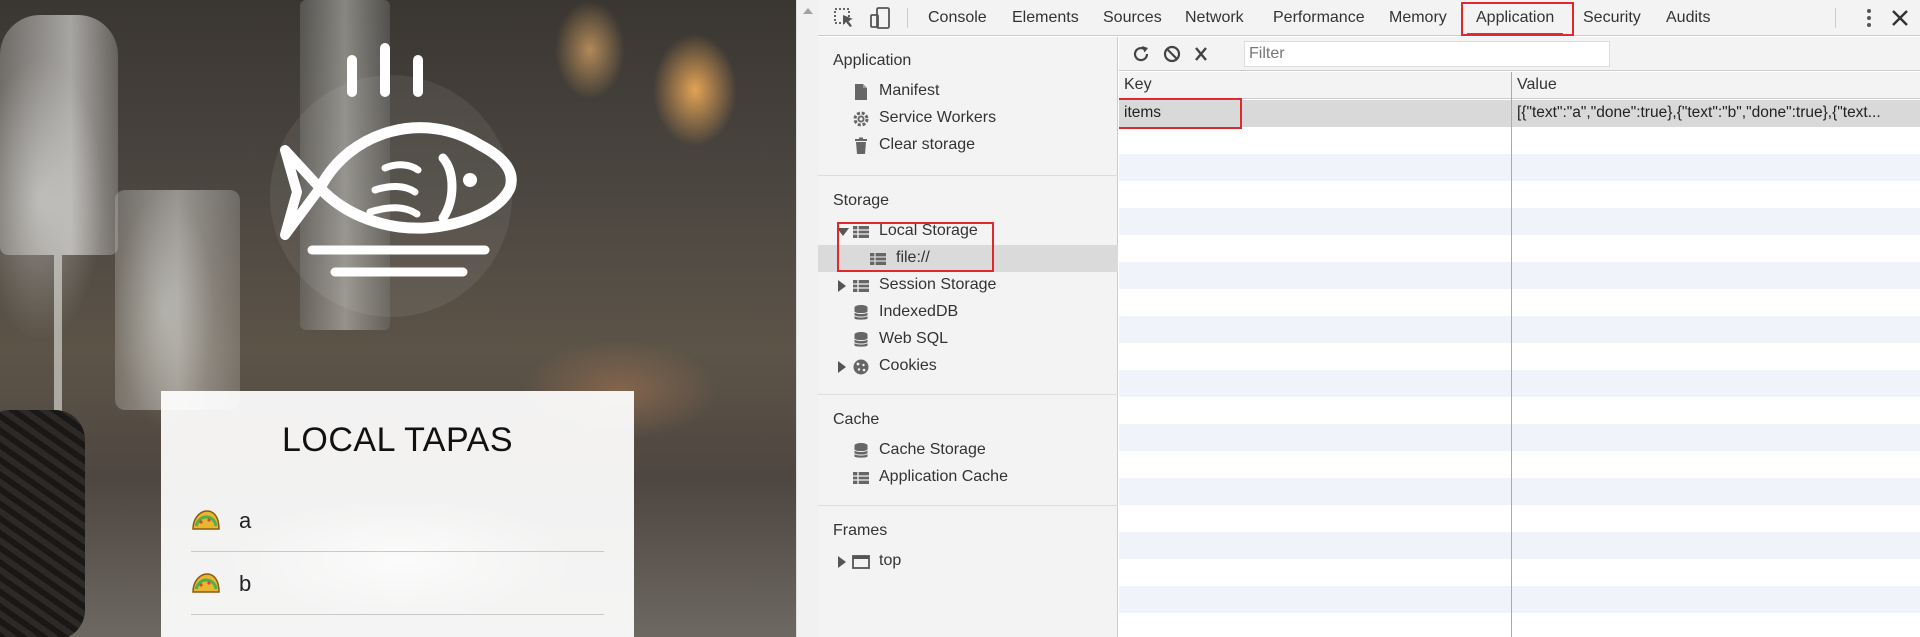 This screenshot has width=1920, height=637. What do you see at coordinates (968, 312) in the screenshot?
I see `sidebar-item-indexeddb: IndexedDB` at bounding box center [968, 312].